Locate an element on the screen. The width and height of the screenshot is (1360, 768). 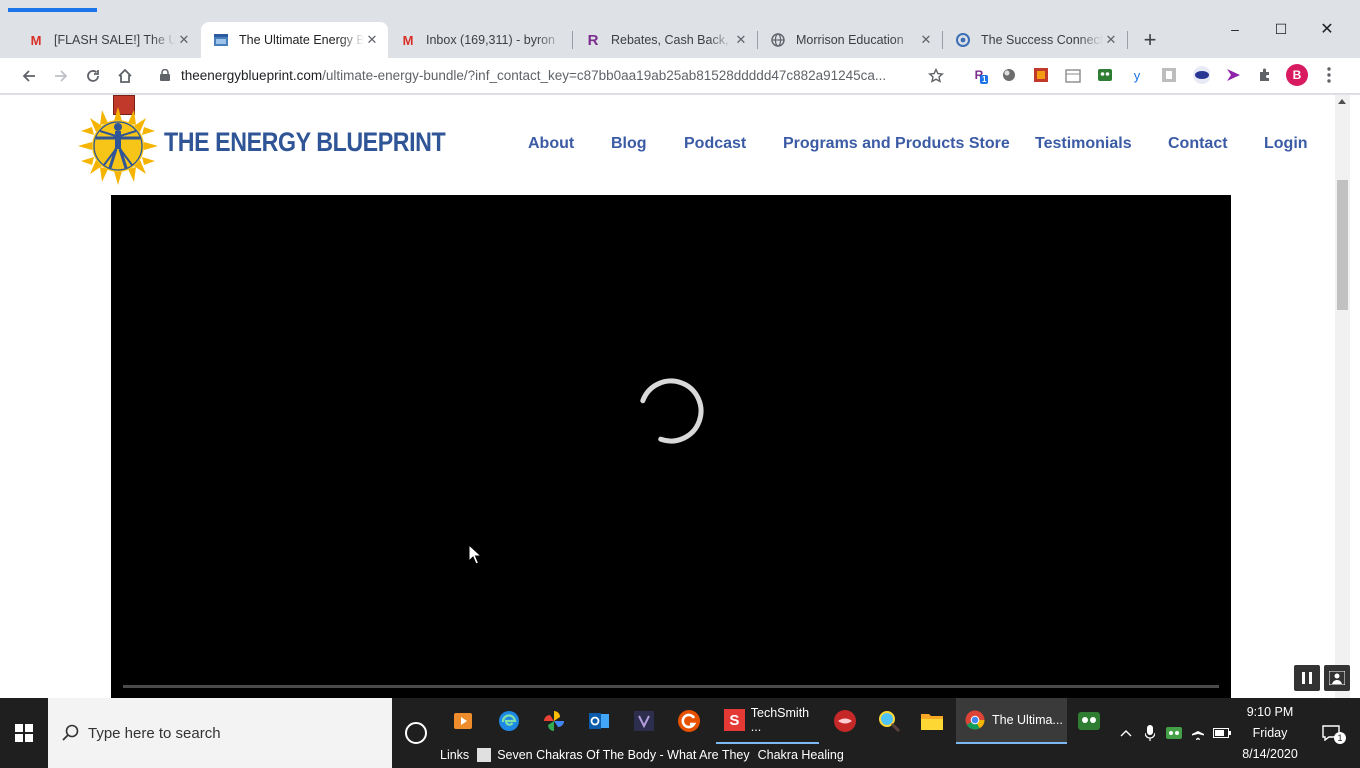
mouse-cursor-icon is located at coordinates (475, 554).